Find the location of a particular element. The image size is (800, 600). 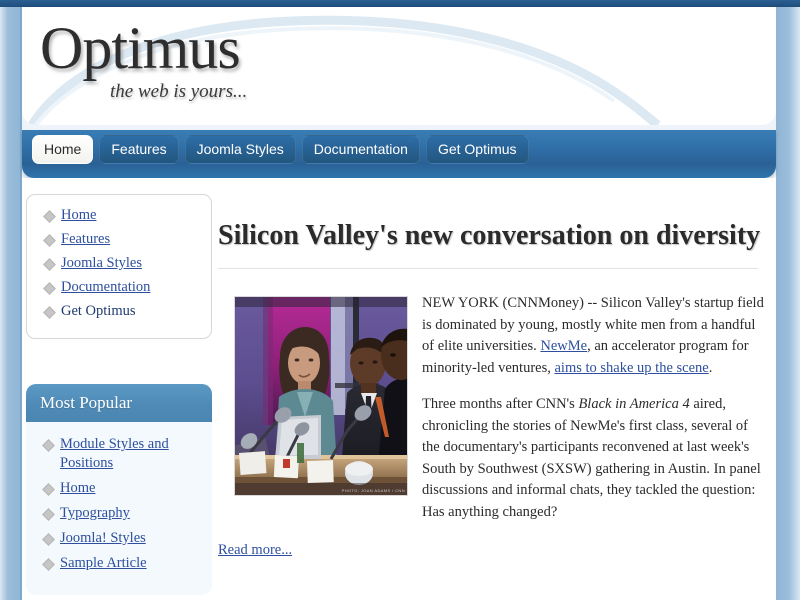

nav-item-wrap: Joomla Styles is located at coordinates (240, 149).